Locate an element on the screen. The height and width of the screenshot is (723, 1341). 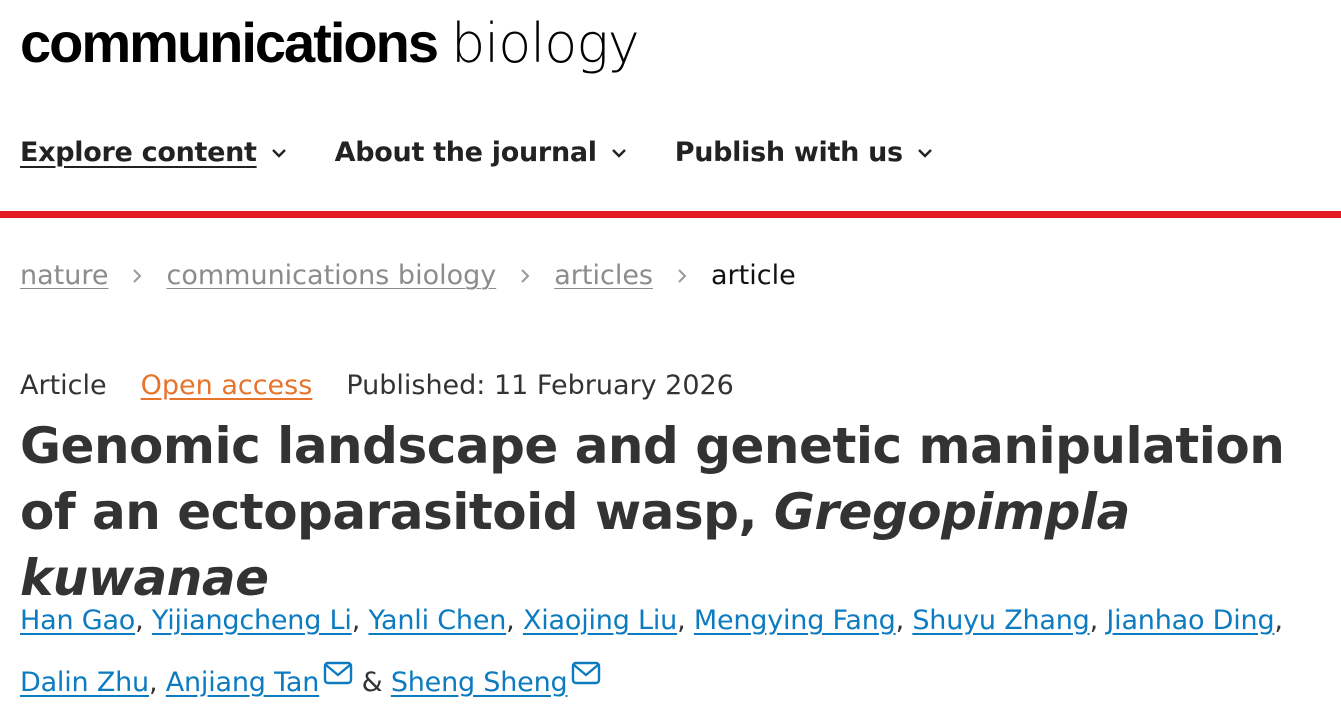
nav-publish-with-us-label: Publish with us is located at coordinates (788, 152).